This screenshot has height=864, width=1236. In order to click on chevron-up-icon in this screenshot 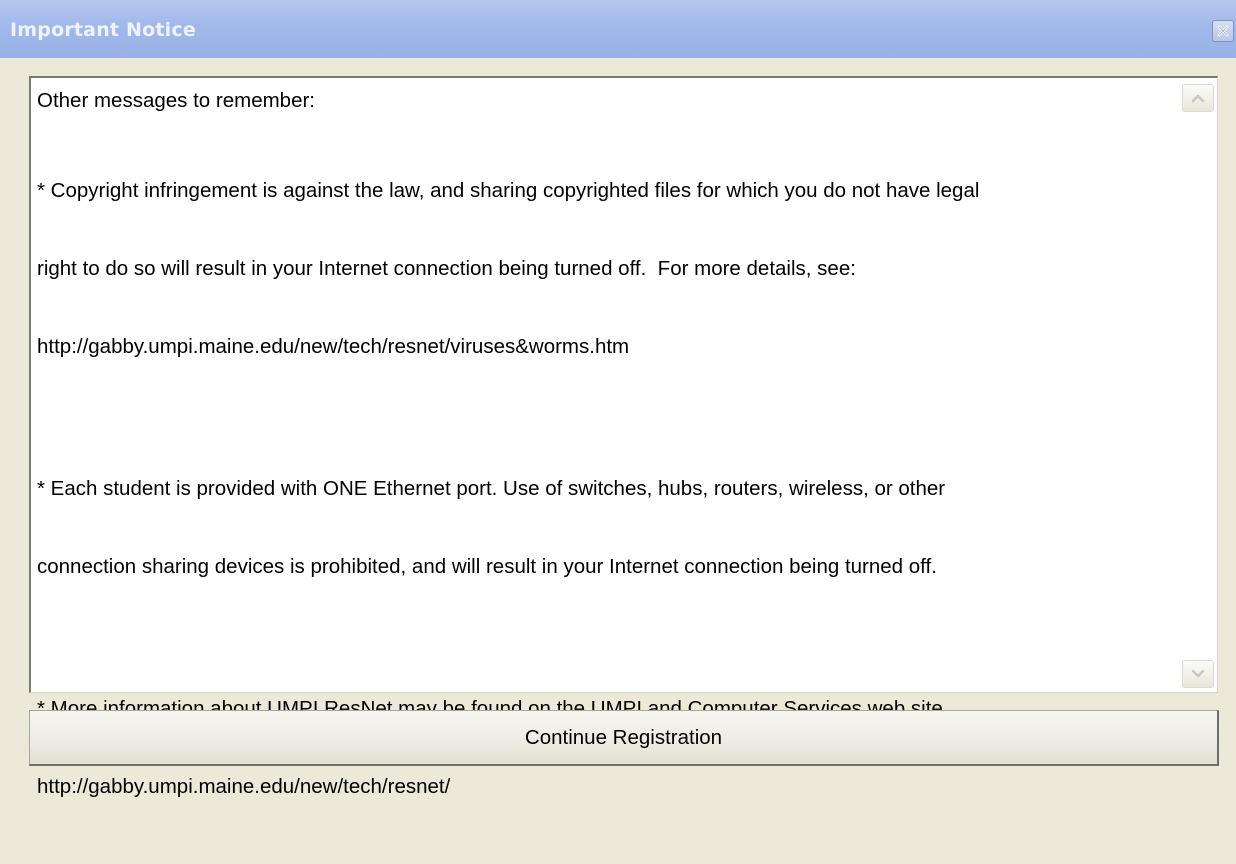, I will do `click(1198, 98)`.